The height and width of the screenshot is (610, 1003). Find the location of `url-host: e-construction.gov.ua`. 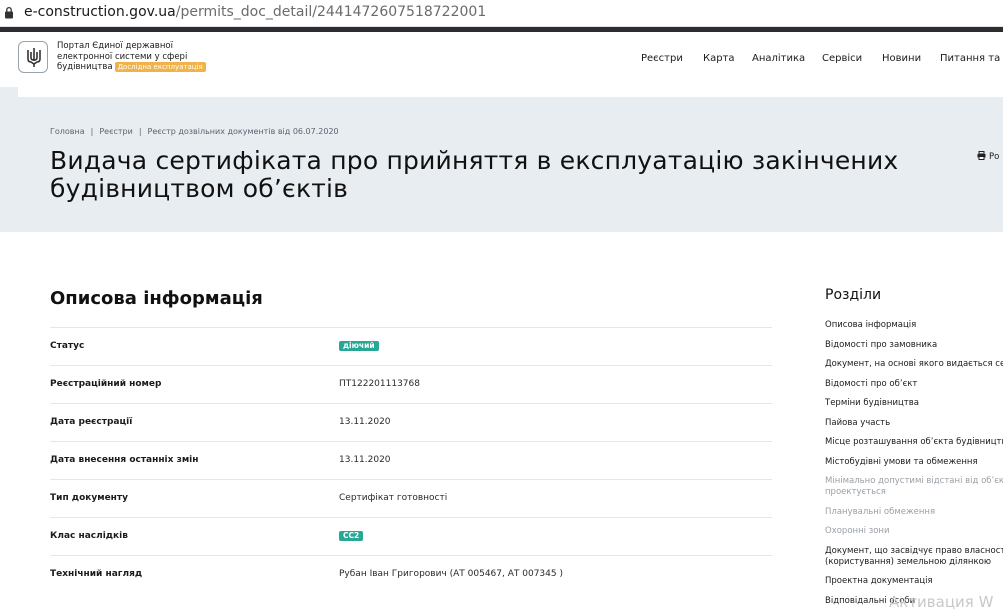

url-host: e-construction.gov.ua is located at coordinates (100, 12).